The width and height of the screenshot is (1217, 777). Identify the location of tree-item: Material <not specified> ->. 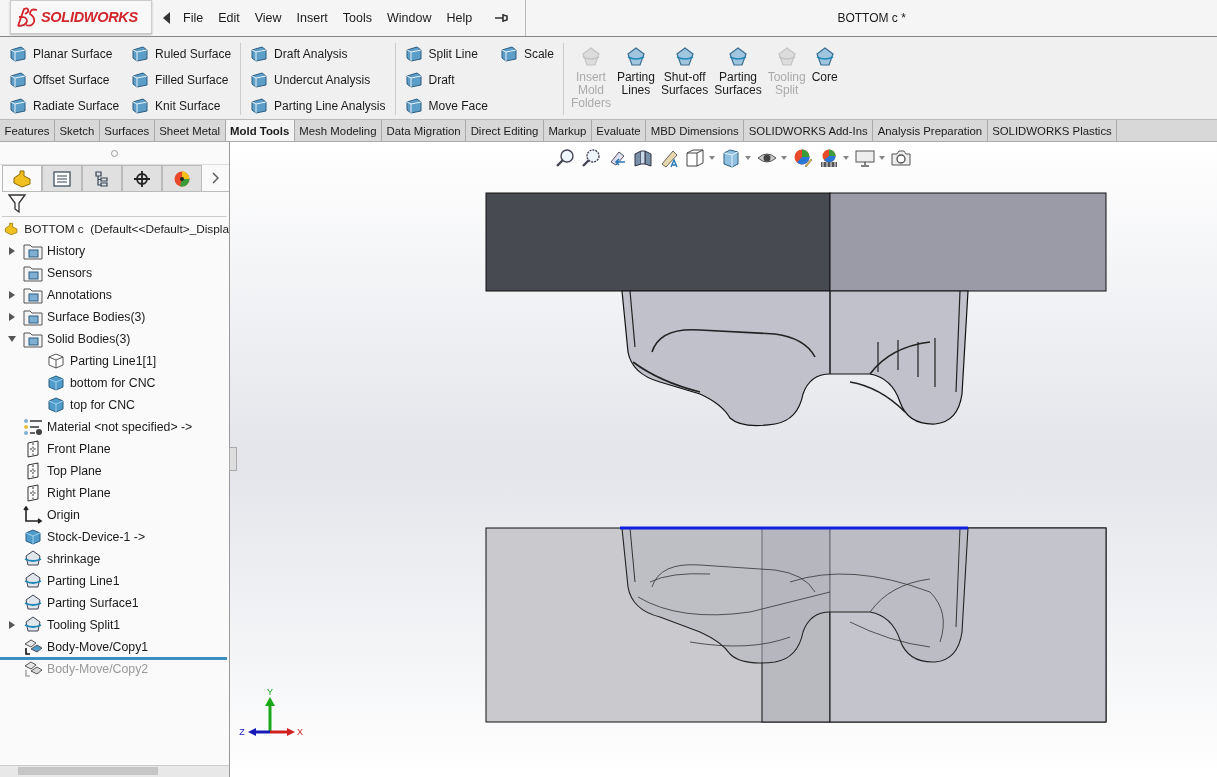
(120, 427).